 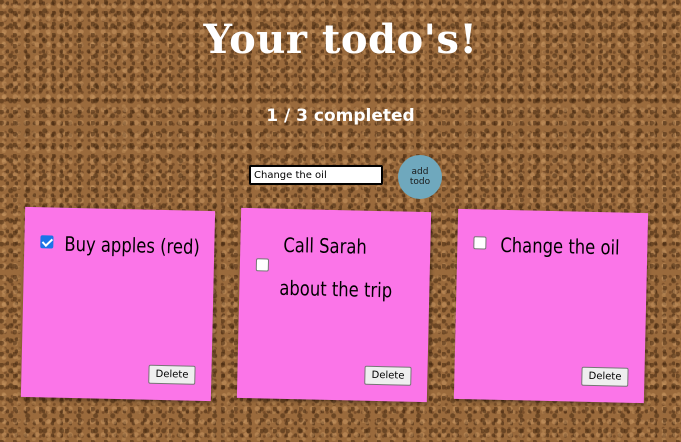 What do you see at coordinates (361, 116) in the screenshot?
I see `completed-label: completed` at bounding box center [361, 116].